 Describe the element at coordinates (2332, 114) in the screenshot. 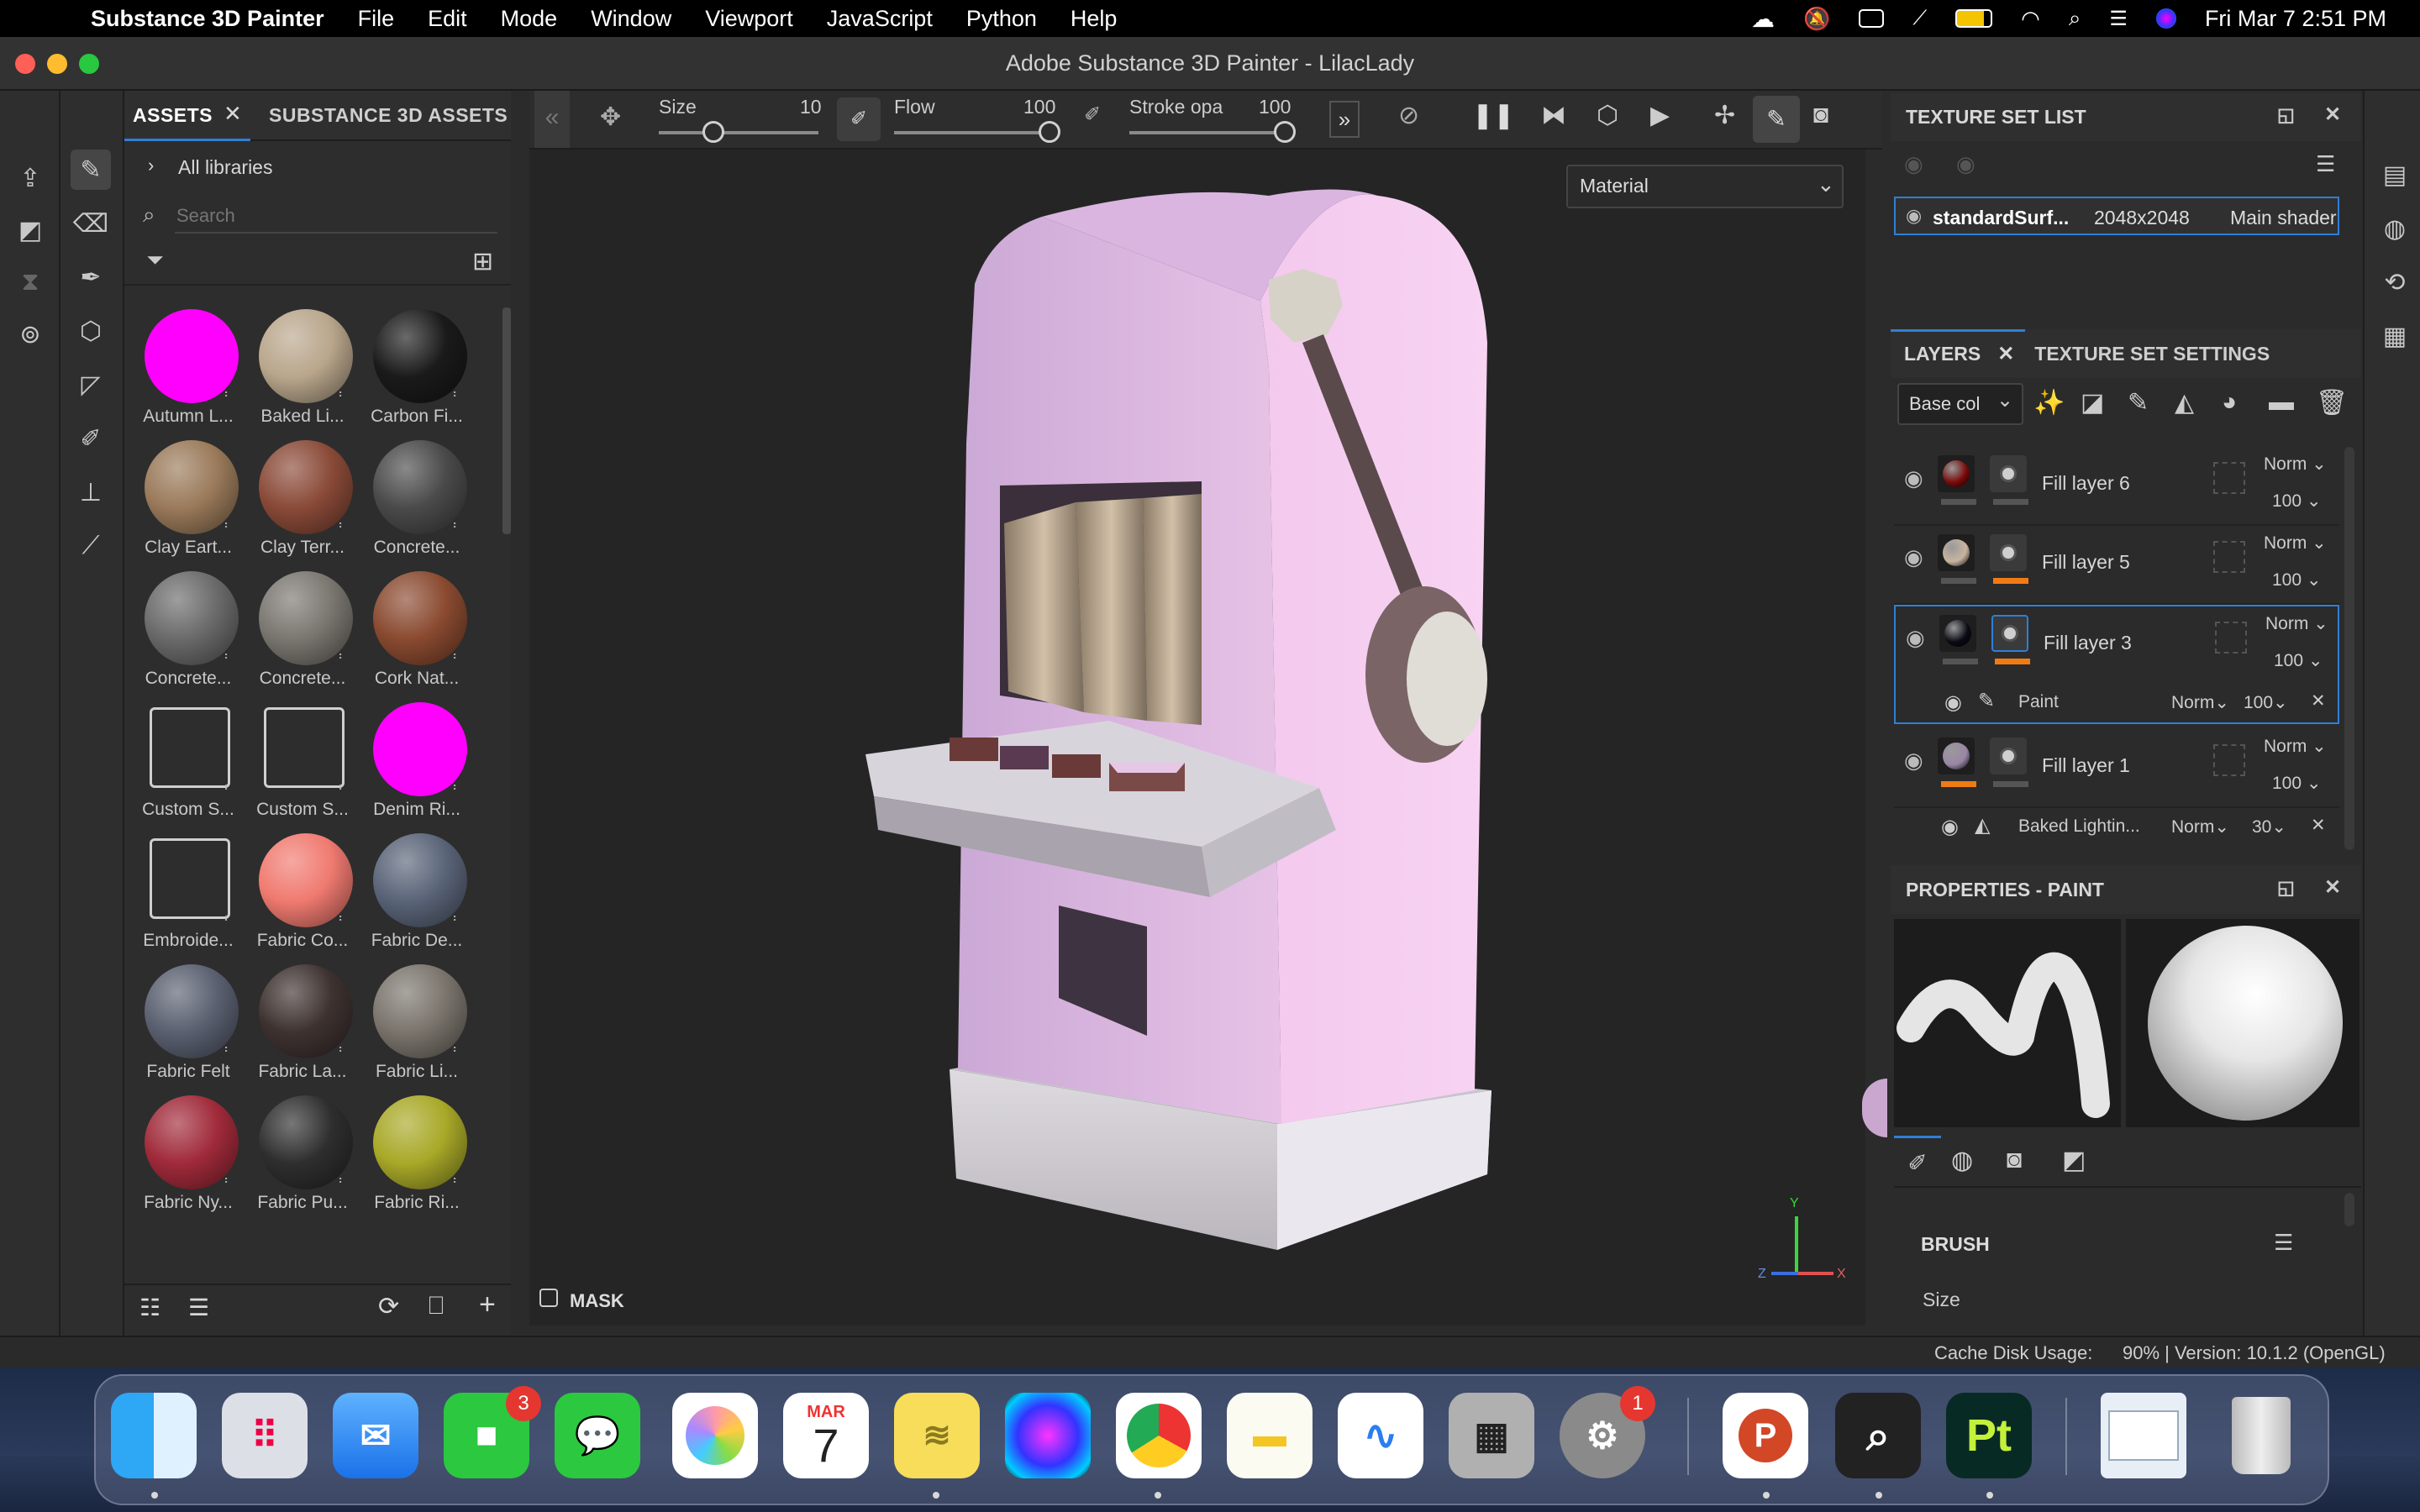

I see `close-panel-icon: ✕` at that location.